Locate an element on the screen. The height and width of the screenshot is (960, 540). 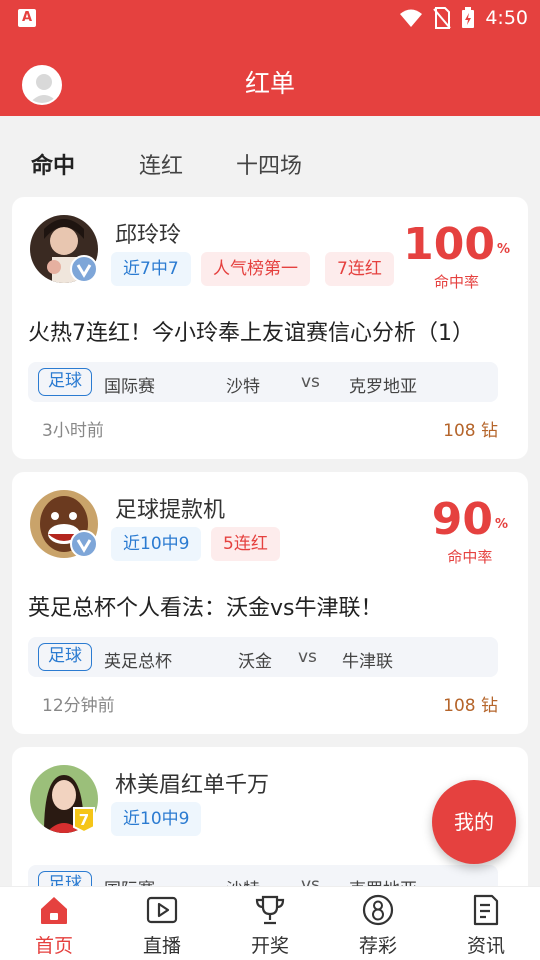
match-info: 足球 国际赛 沙特 vs 克罗地亚 is located at coordinates (263, 382).